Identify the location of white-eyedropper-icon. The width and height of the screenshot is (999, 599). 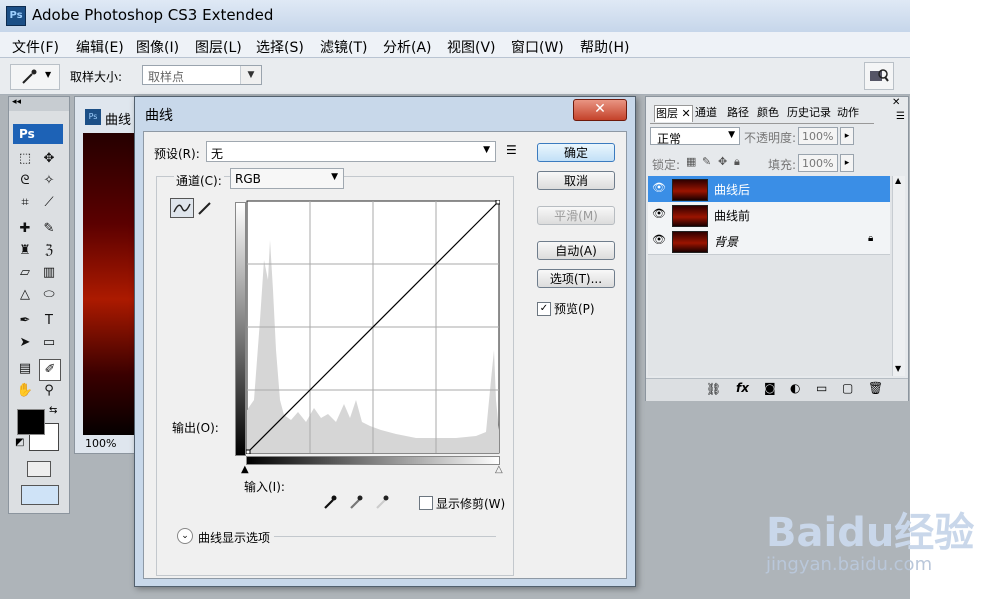
(382, 502).